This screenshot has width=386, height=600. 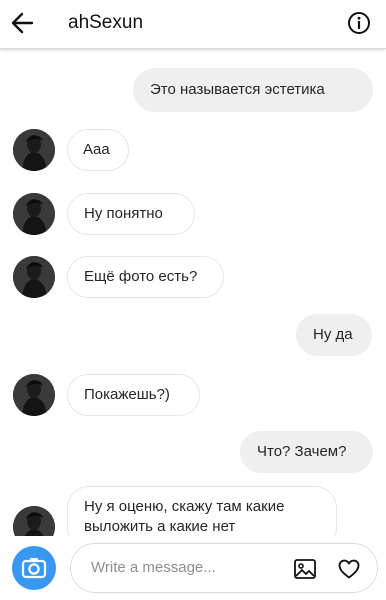 I want to click on message-text: Покажешь?), so click(x=127, y=394).